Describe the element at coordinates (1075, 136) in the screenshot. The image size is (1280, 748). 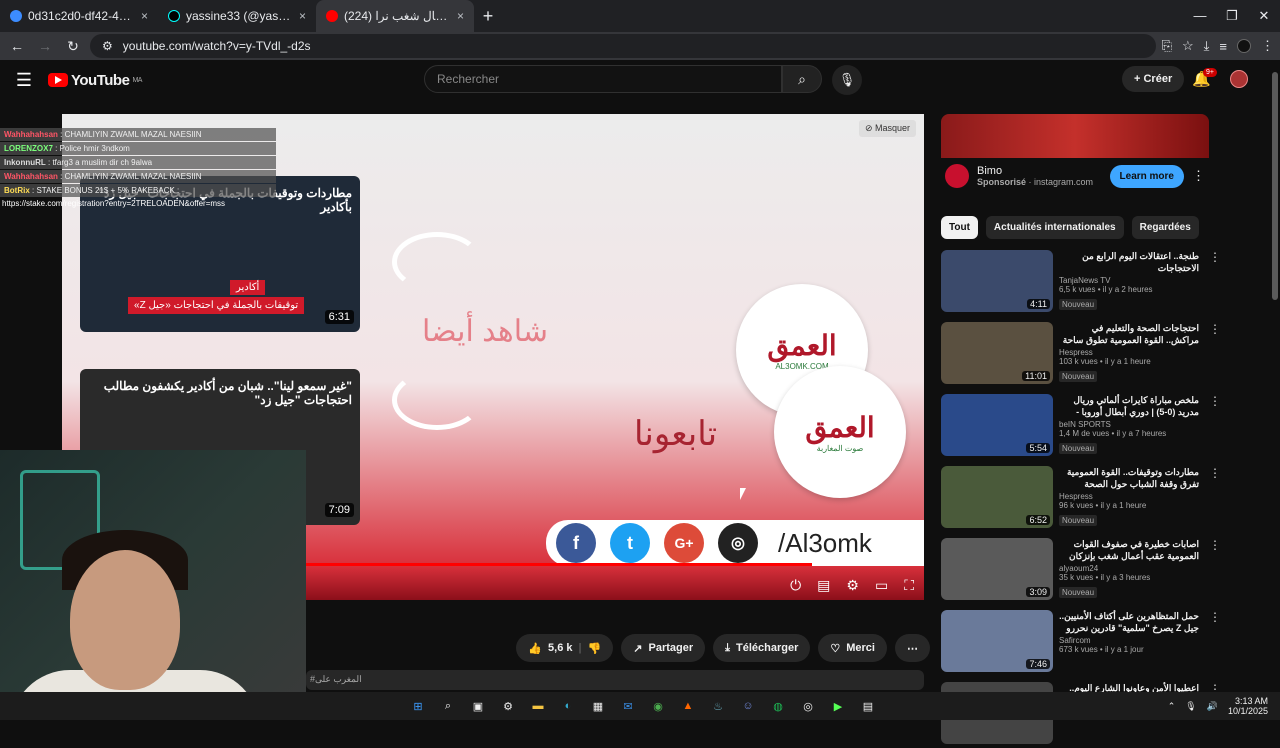
I see `ad-image` at that location.